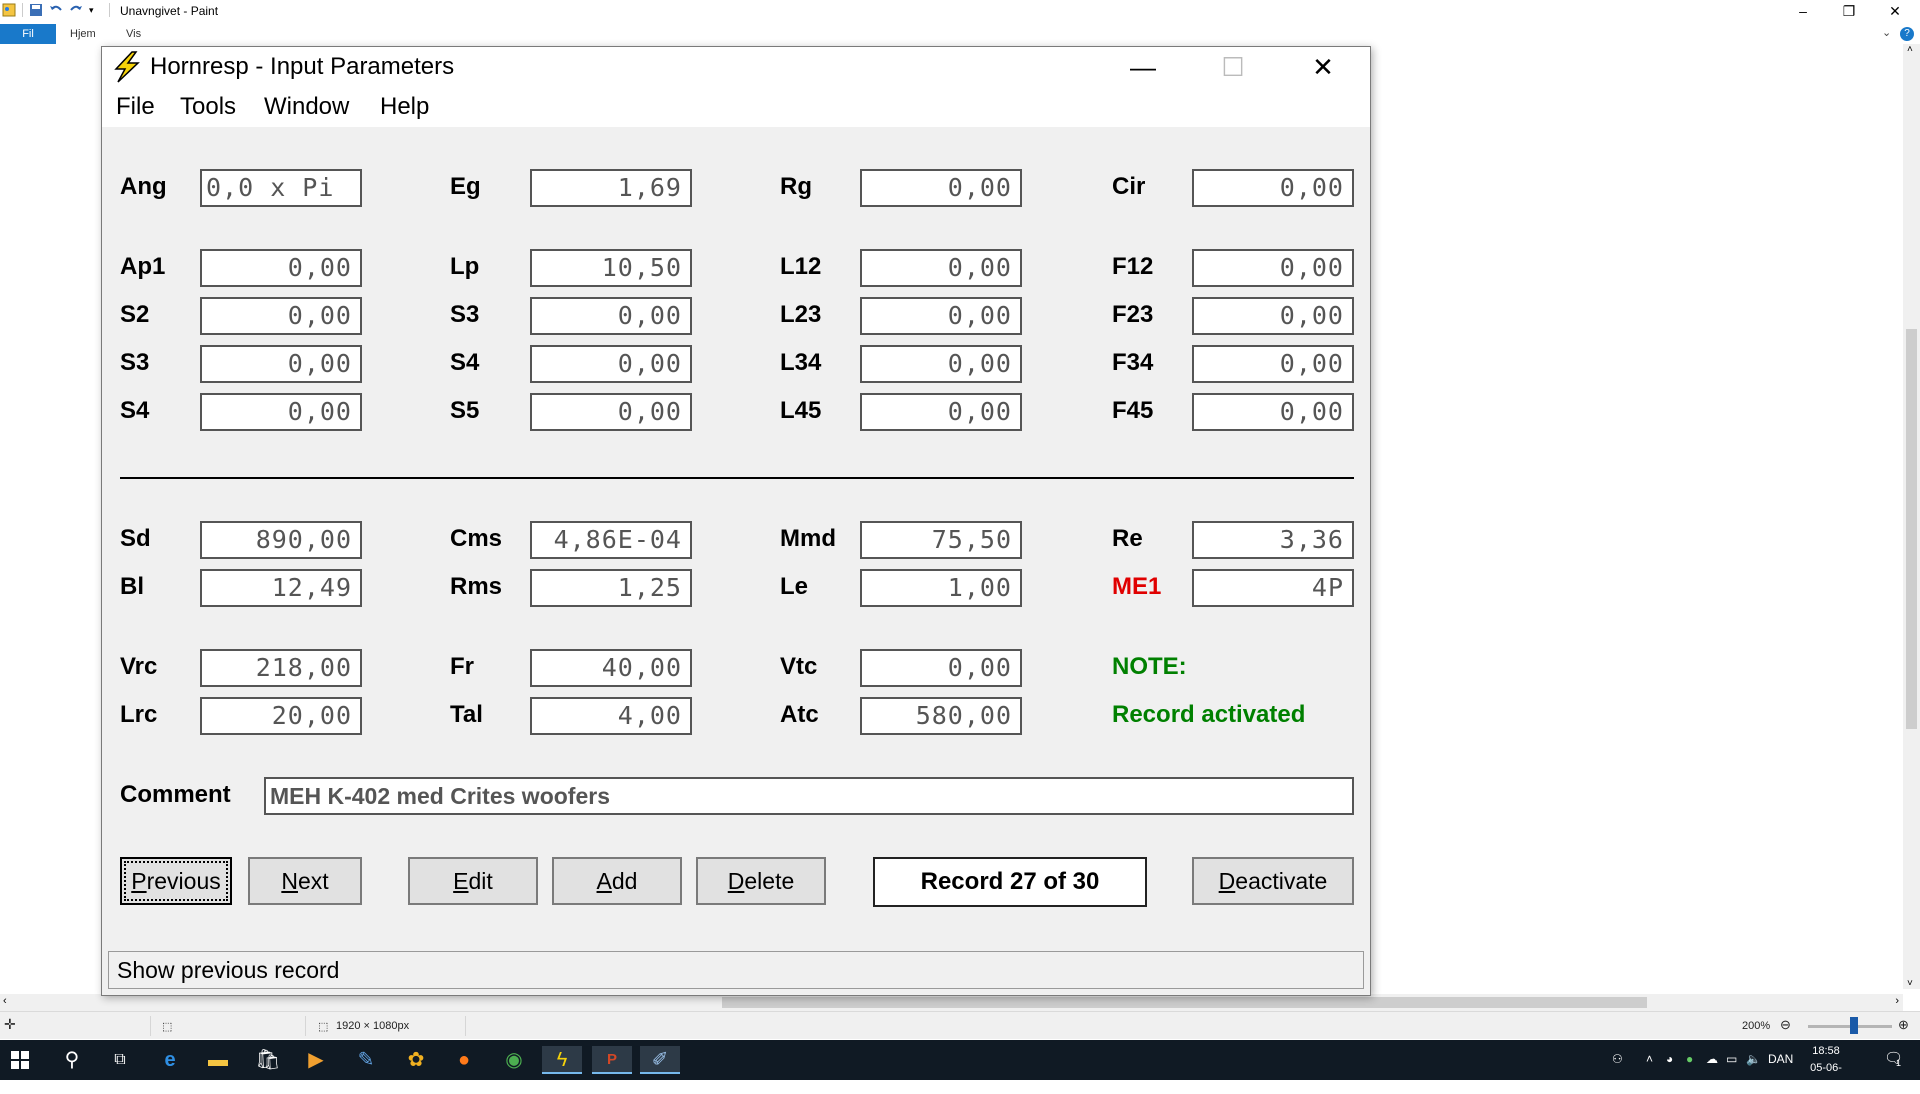  What do you see at coordinates (1143, 67) in the screenshot?
I see `hornresp-minimize-button: —` at bounding box center [1143, 67].